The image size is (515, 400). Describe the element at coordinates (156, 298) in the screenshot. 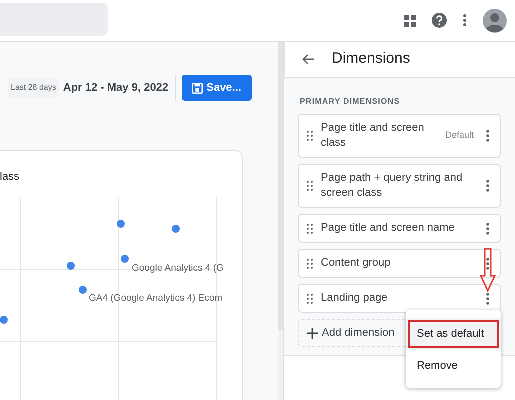

I see `point-label: GA4 (Google Analytics 4) Ecom` at that location.